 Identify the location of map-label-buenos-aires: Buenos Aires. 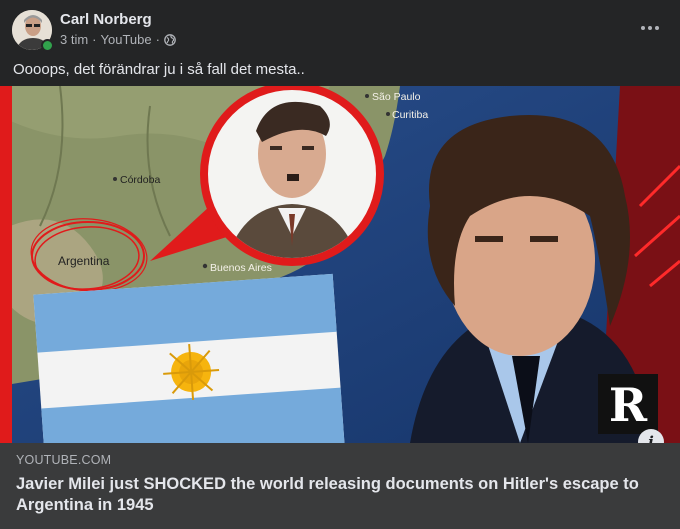
(241, 268).